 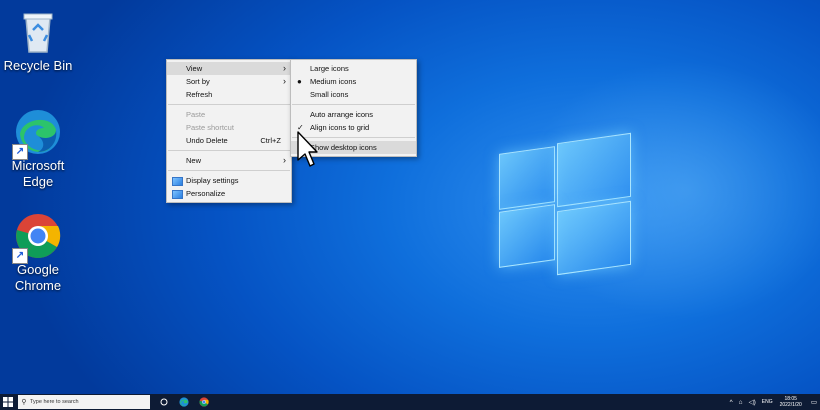 What do you see at coordinates (353, 81) in the screenshot?
I see `submenu-item-medium-icons: ● Medium icons` at bounding box center [353, 81].